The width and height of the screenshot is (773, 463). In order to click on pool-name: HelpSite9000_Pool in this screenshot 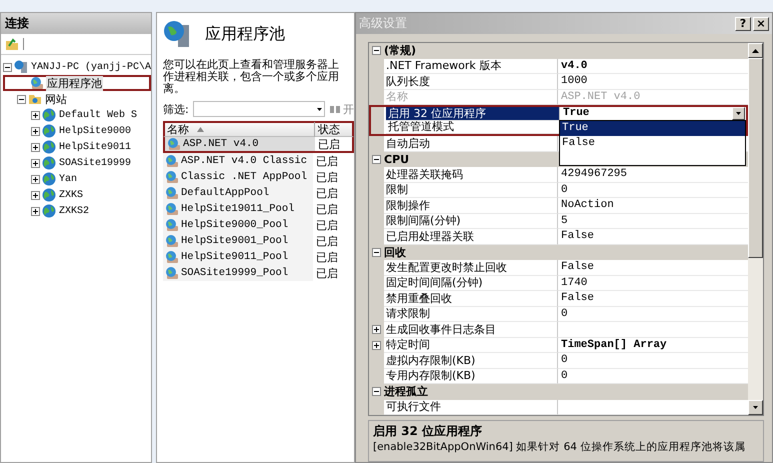, I will do `click(234, 225)`.